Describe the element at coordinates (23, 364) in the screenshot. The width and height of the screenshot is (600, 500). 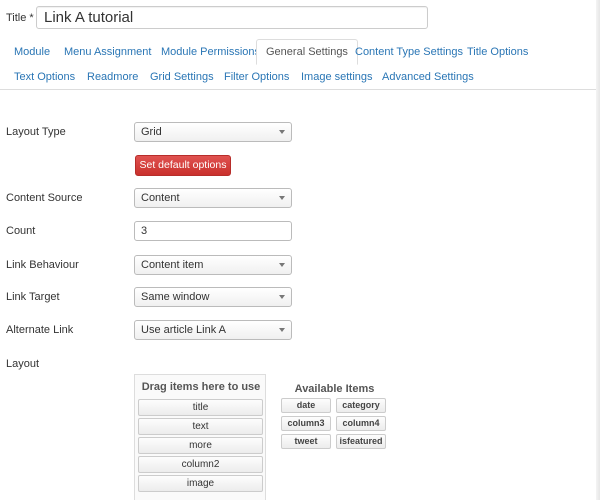
I see `layout-label: Layout` at that location.